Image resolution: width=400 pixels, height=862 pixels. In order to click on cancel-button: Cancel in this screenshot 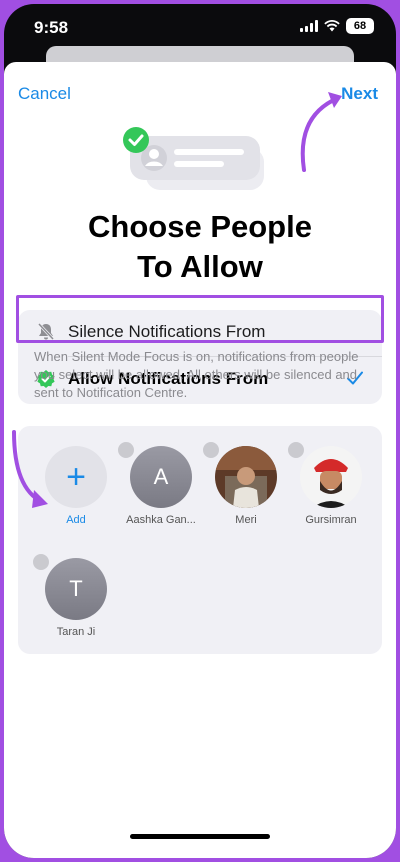, I will do `click(44, 94)`.